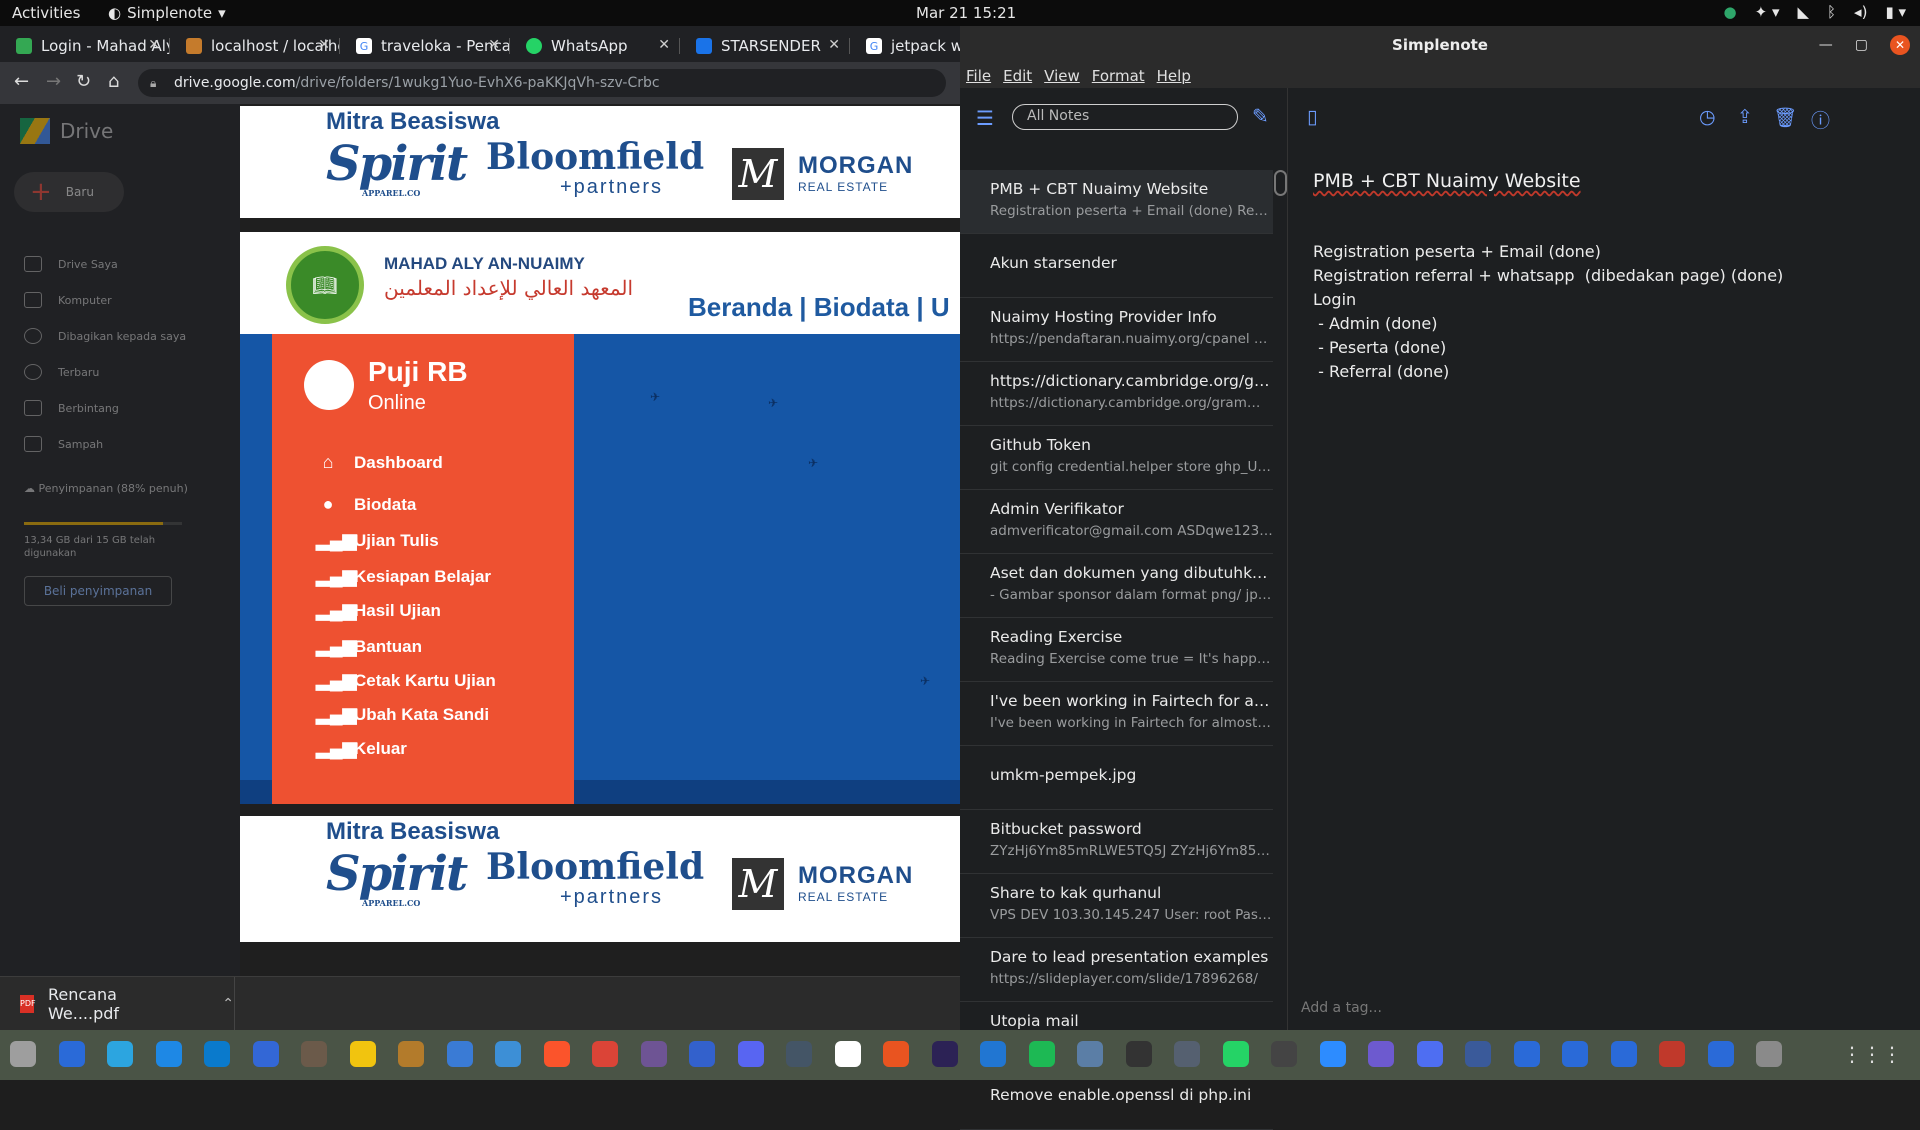 This screenshot has width=1920, height=1130. What do you see at coordinates (113, 81) in the screenshot?
I see `home-icon: ⌂` at bounding box center [113, 81].